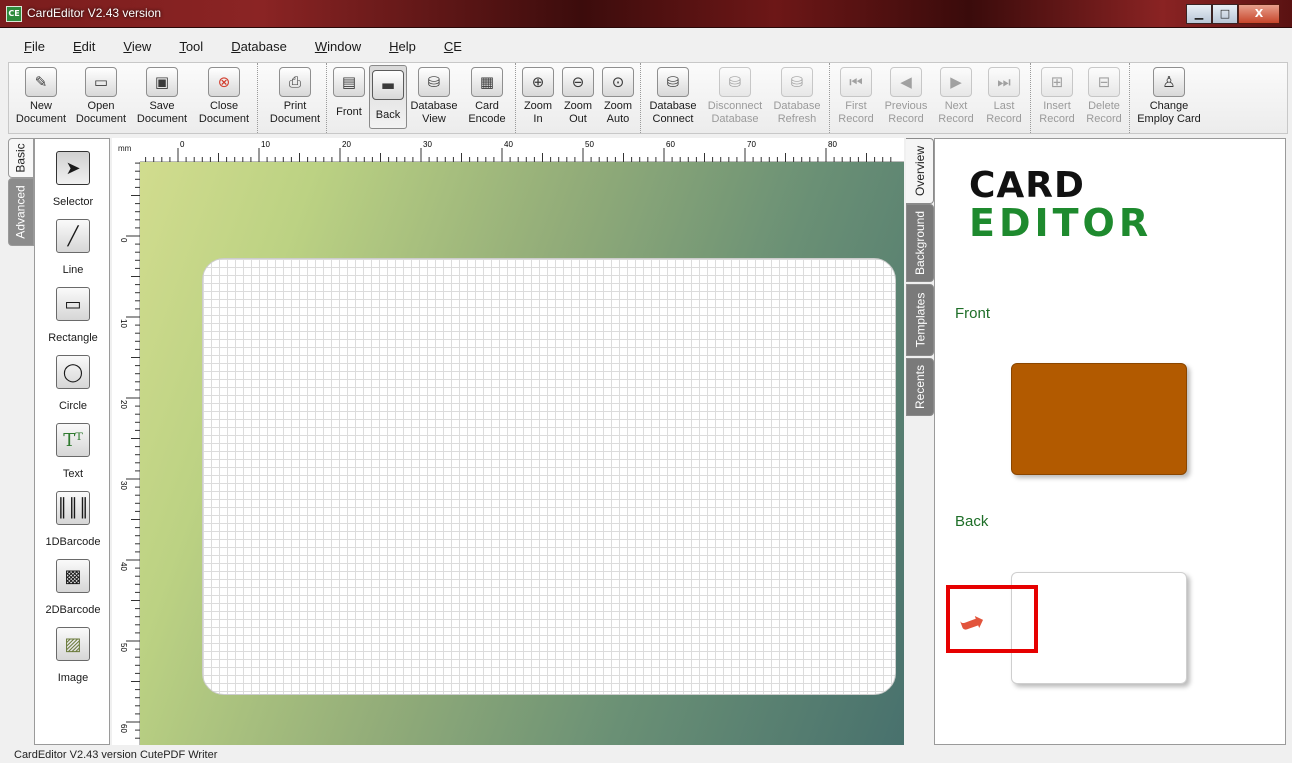  What do you see at coordinates (73, 610) in the screenshot?
I see `tool-2dbarcode-label: 2DBarcode` at bounding box center [73, 610].